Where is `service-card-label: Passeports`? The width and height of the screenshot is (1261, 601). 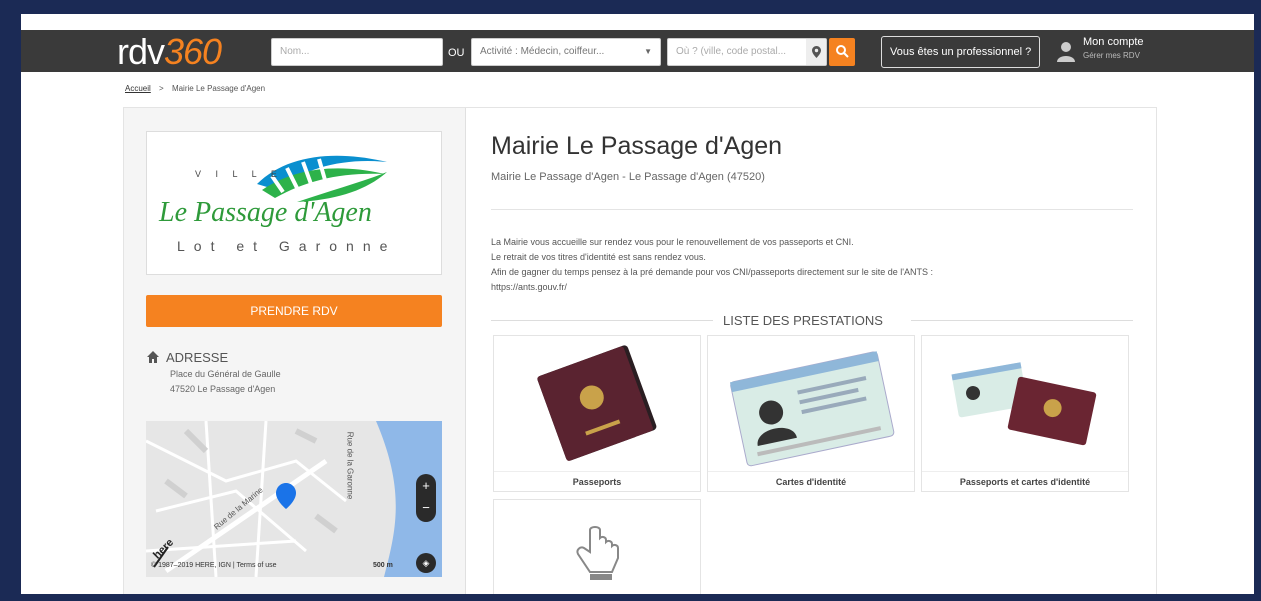 service-card-label: Passeports is located at coordinates (597, 481).